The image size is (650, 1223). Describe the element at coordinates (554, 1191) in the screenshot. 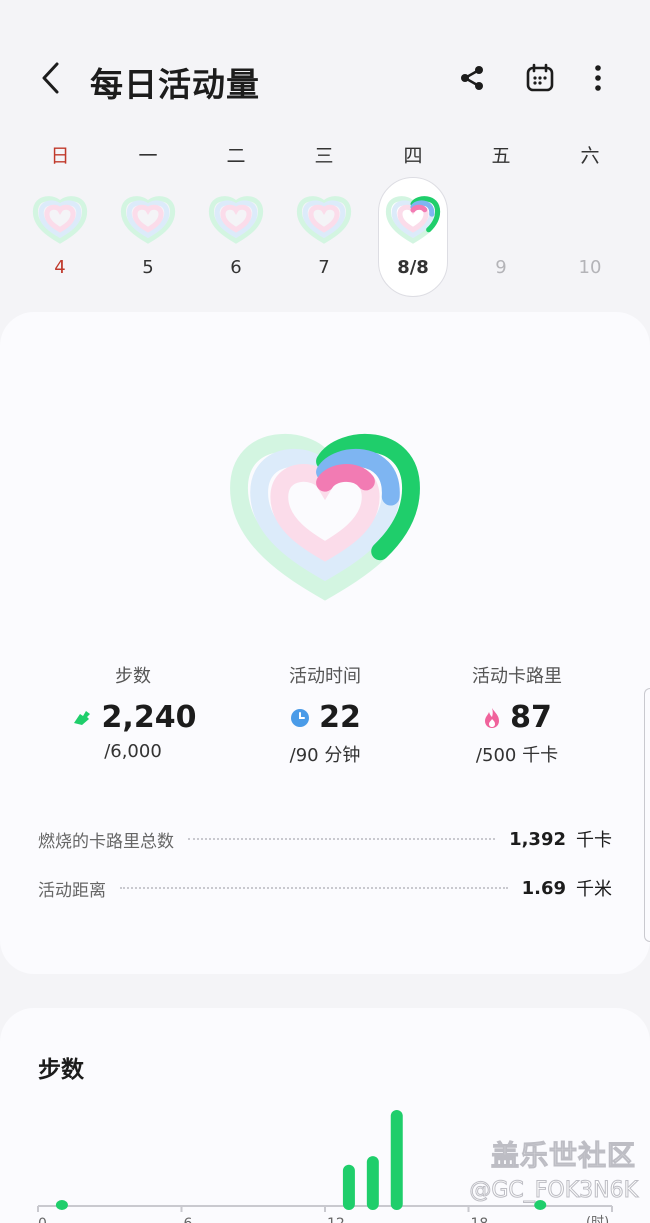

I see `watermark-handle: @GC_FOK3N6K` at that location.